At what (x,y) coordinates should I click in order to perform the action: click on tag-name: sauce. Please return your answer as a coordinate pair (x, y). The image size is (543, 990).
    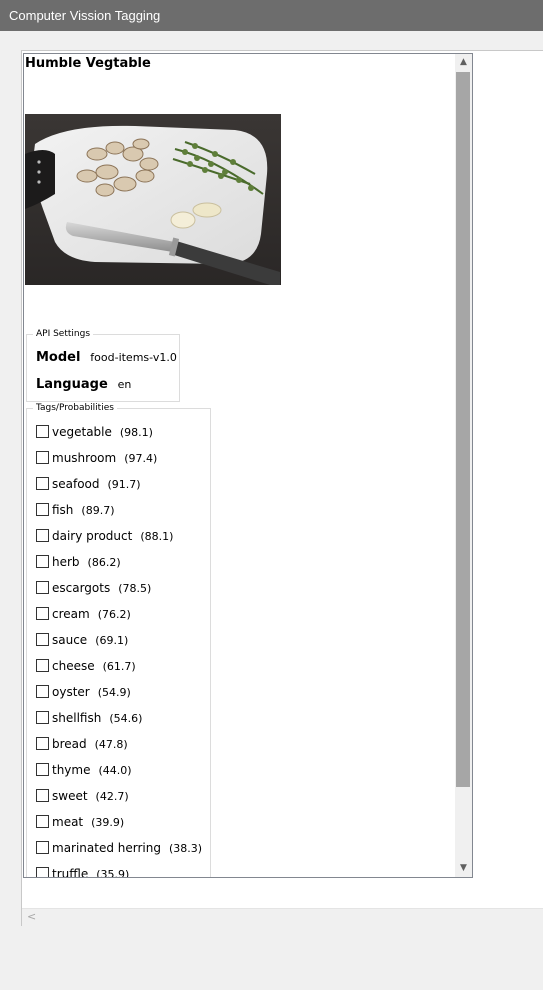
    Looking at the image, I should click on (69, 640).